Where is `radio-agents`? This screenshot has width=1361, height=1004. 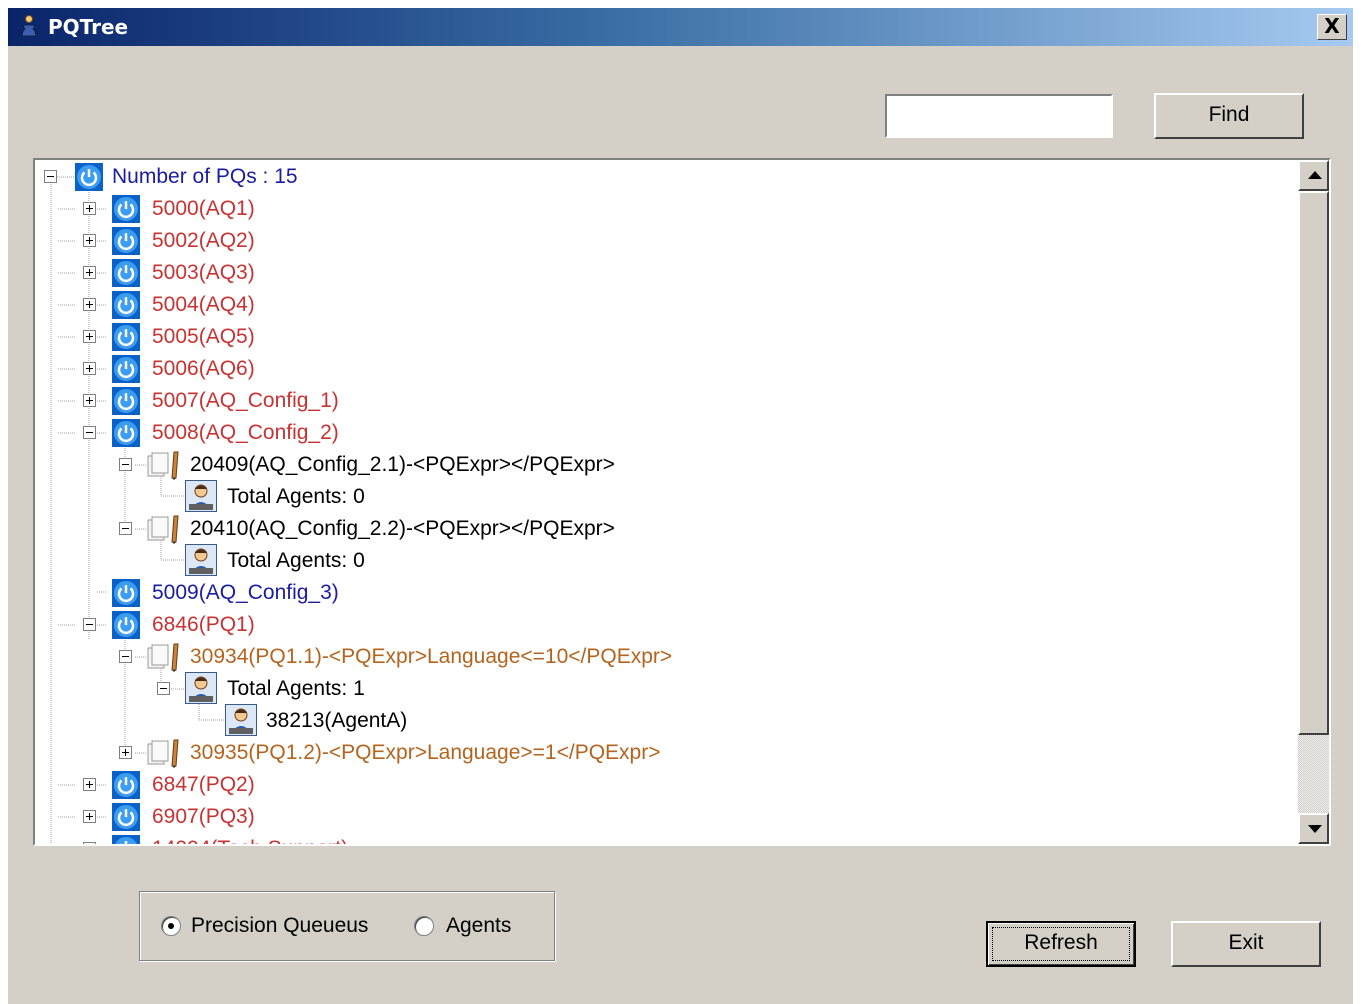 radio-agents is located at coordinates (424, 926).